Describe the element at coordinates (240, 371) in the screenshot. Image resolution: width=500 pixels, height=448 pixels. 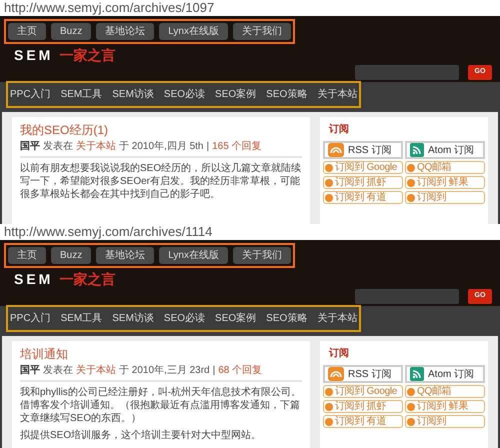
I see `comments-link: 68 个回复` at that location.